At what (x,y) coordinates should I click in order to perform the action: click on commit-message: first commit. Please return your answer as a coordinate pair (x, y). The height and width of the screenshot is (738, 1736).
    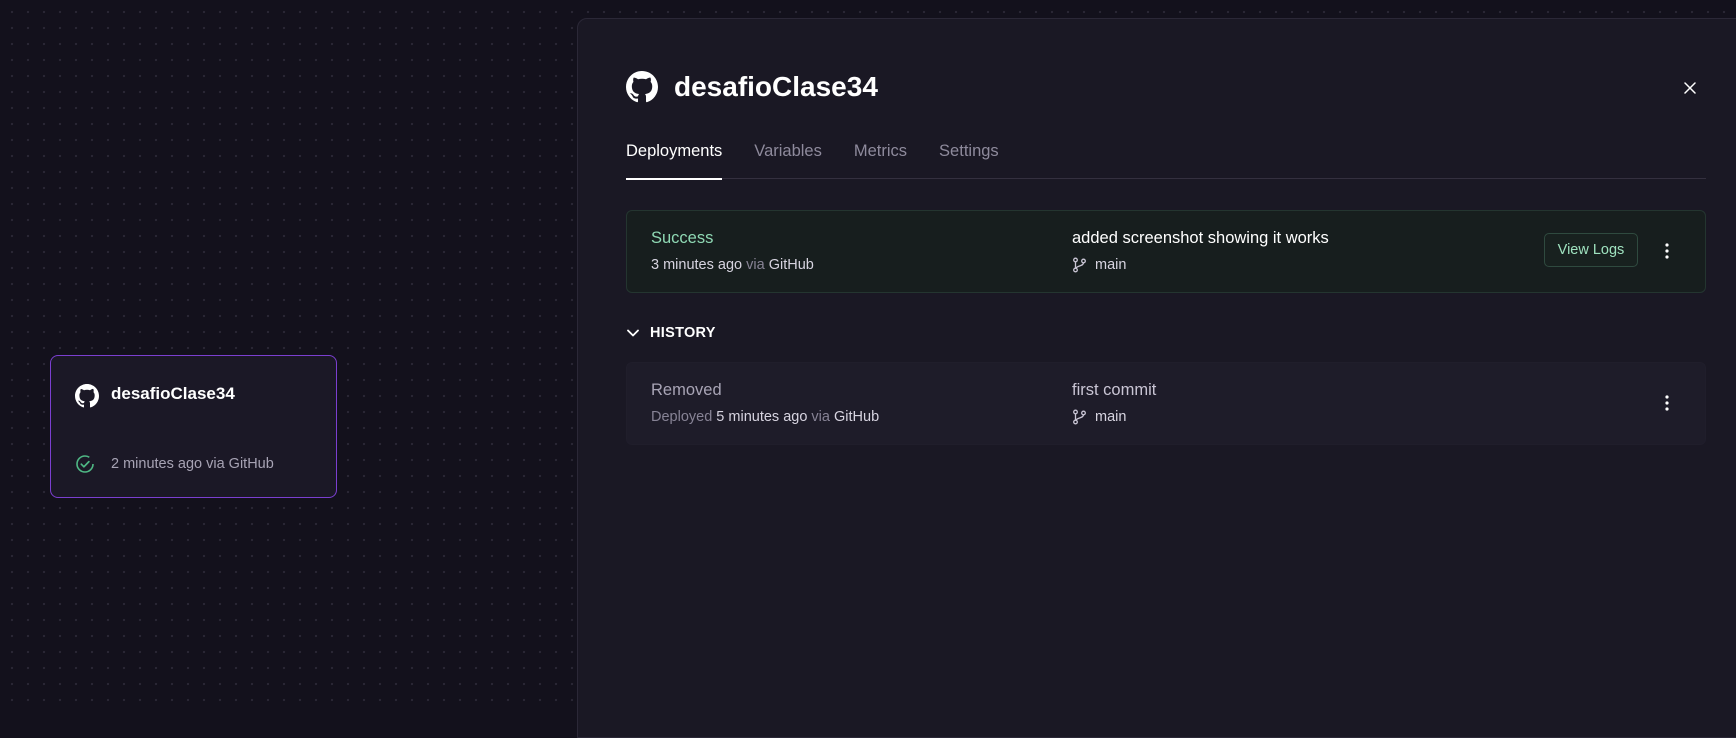
    Looking at the image, I should click on (1114, 390).